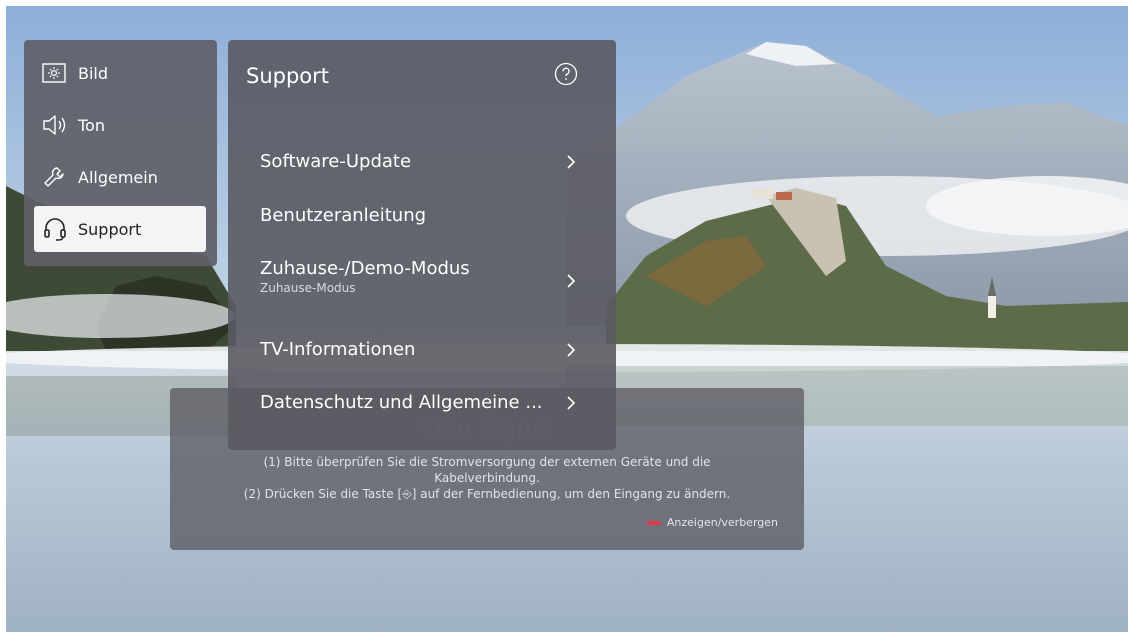  I want to click on category-label: Allgemein, so click(118, 177).